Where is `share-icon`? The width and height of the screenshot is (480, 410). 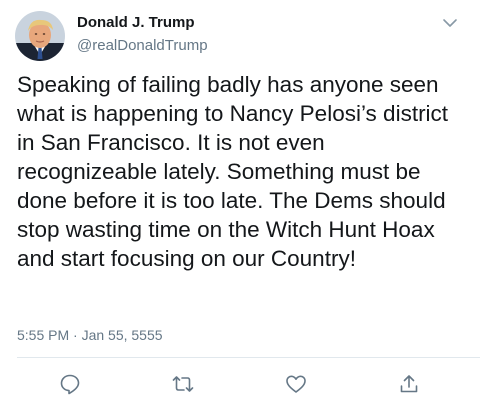 share-icon is located at coordinates (409, 384).